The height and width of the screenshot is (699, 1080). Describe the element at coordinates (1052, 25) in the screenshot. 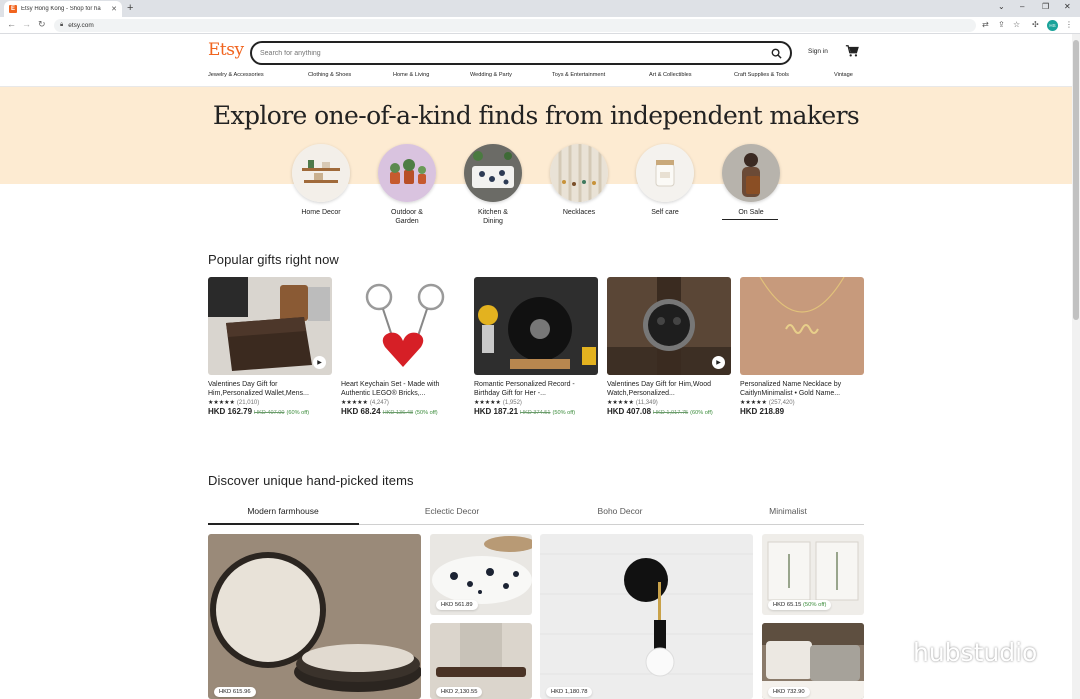

I see `profile-avatar: HS` at that location.